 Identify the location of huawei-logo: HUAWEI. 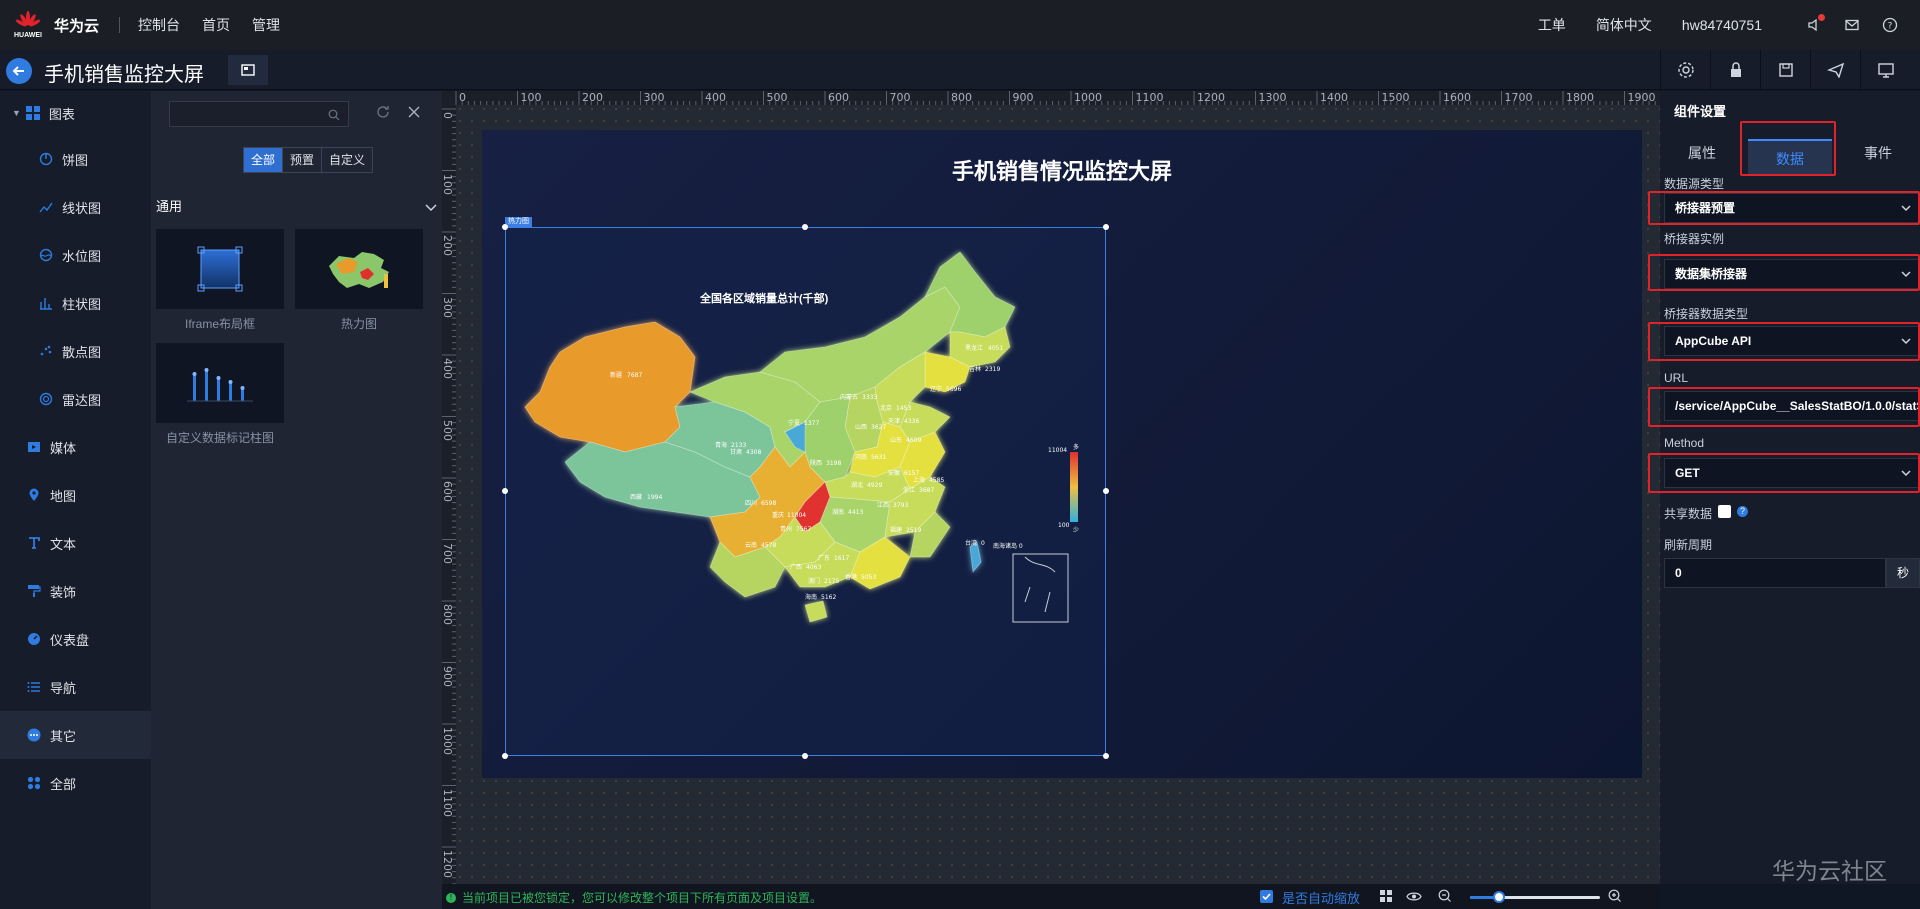
(28, 25).